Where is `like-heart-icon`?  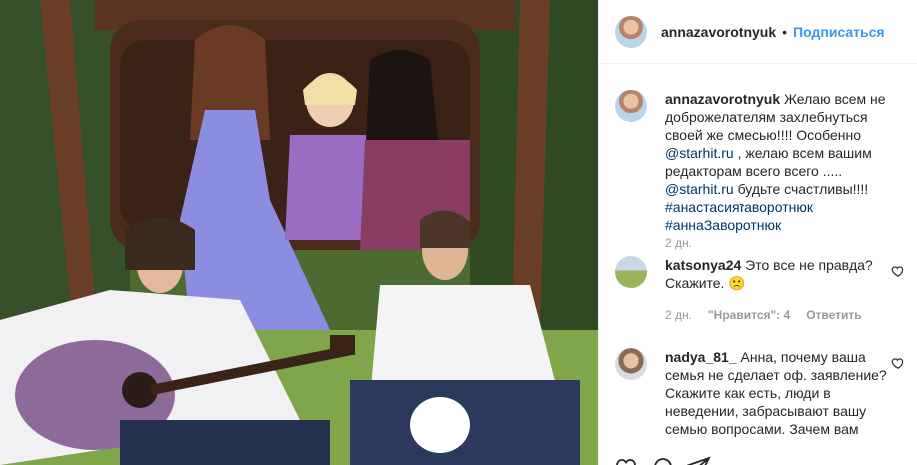 like-heart-icon is located at coordinates (627, 460).